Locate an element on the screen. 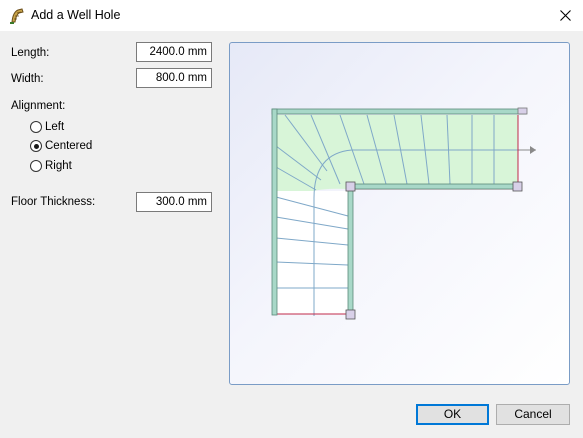  top-right-marker is located at coordinates (522, 111).